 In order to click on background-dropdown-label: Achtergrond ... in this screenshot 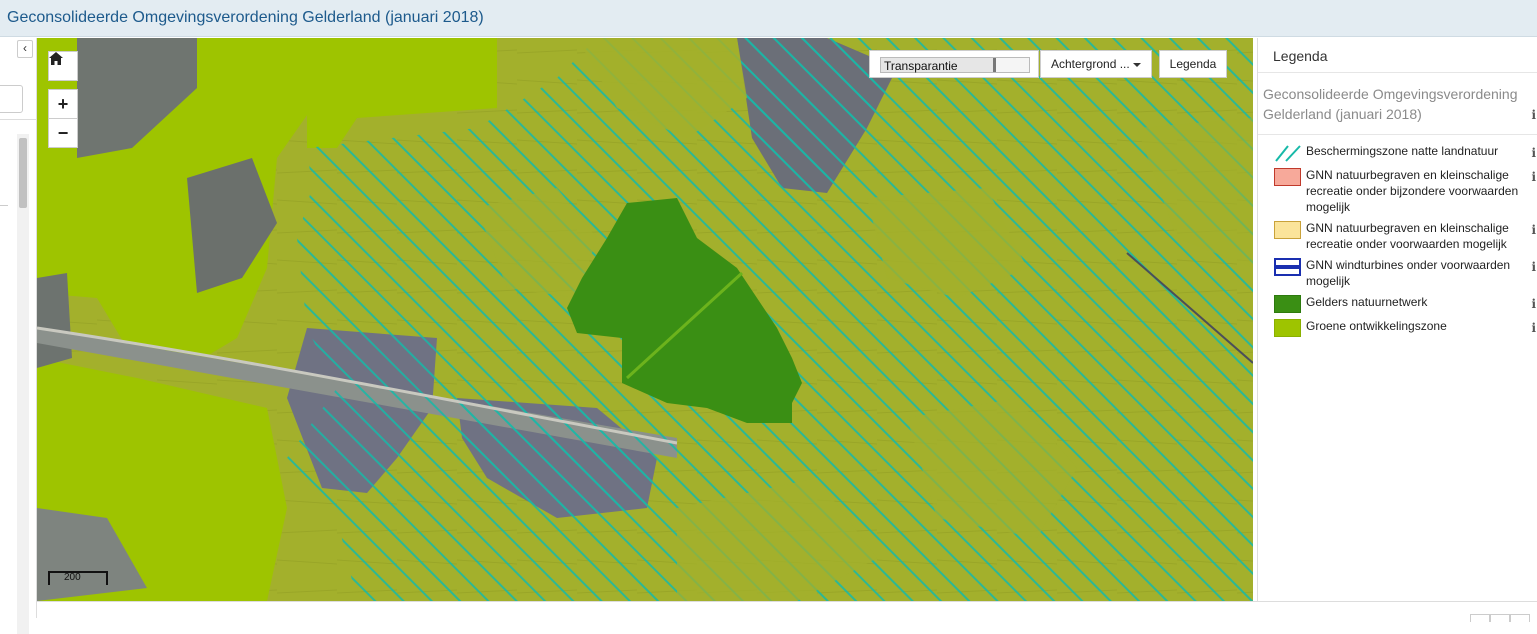, I will do `click(1090, 64)`.